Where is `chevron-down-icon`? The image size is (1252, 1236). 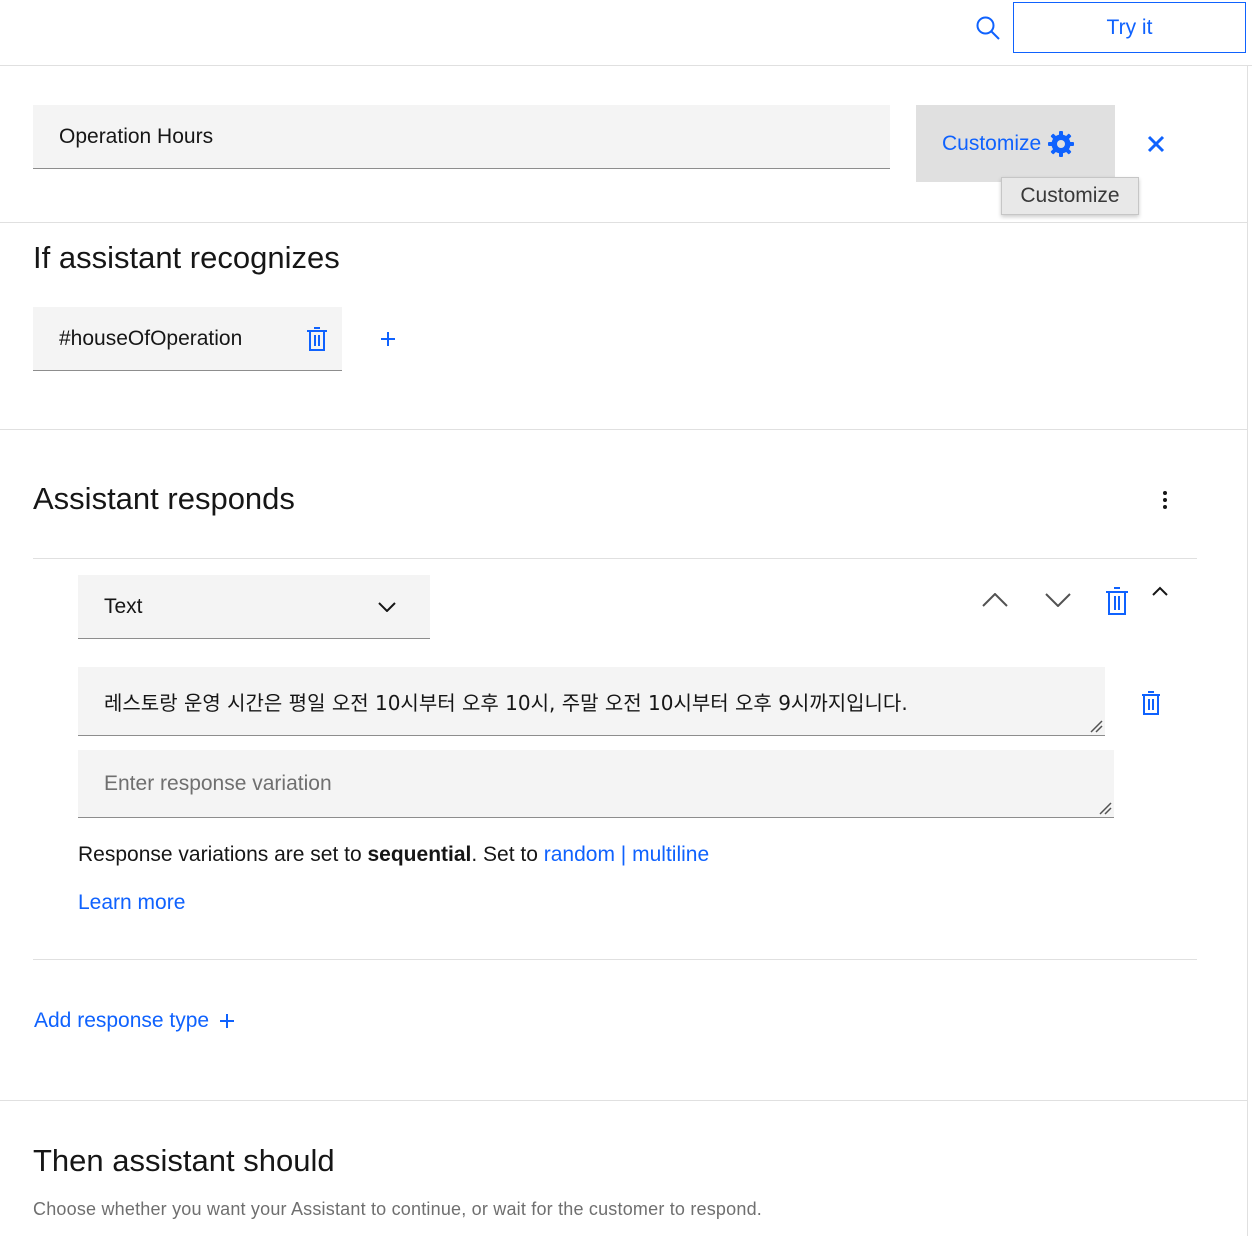 chevron-down-icon is located at coordinates (387, 606).